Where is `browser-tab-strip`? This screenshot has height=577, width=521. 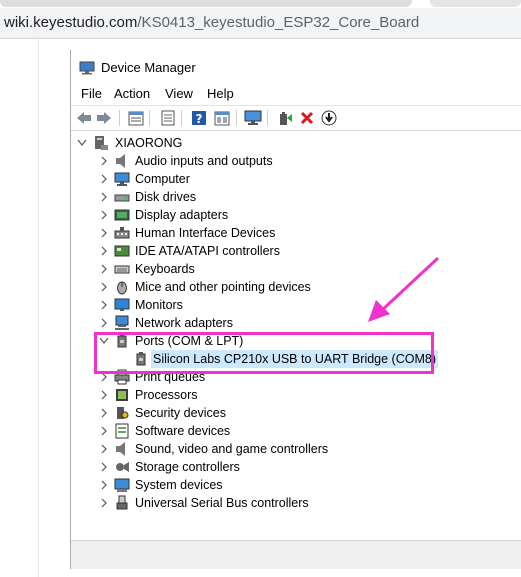 browser-tab-strip is located at coordinates (260, 4).